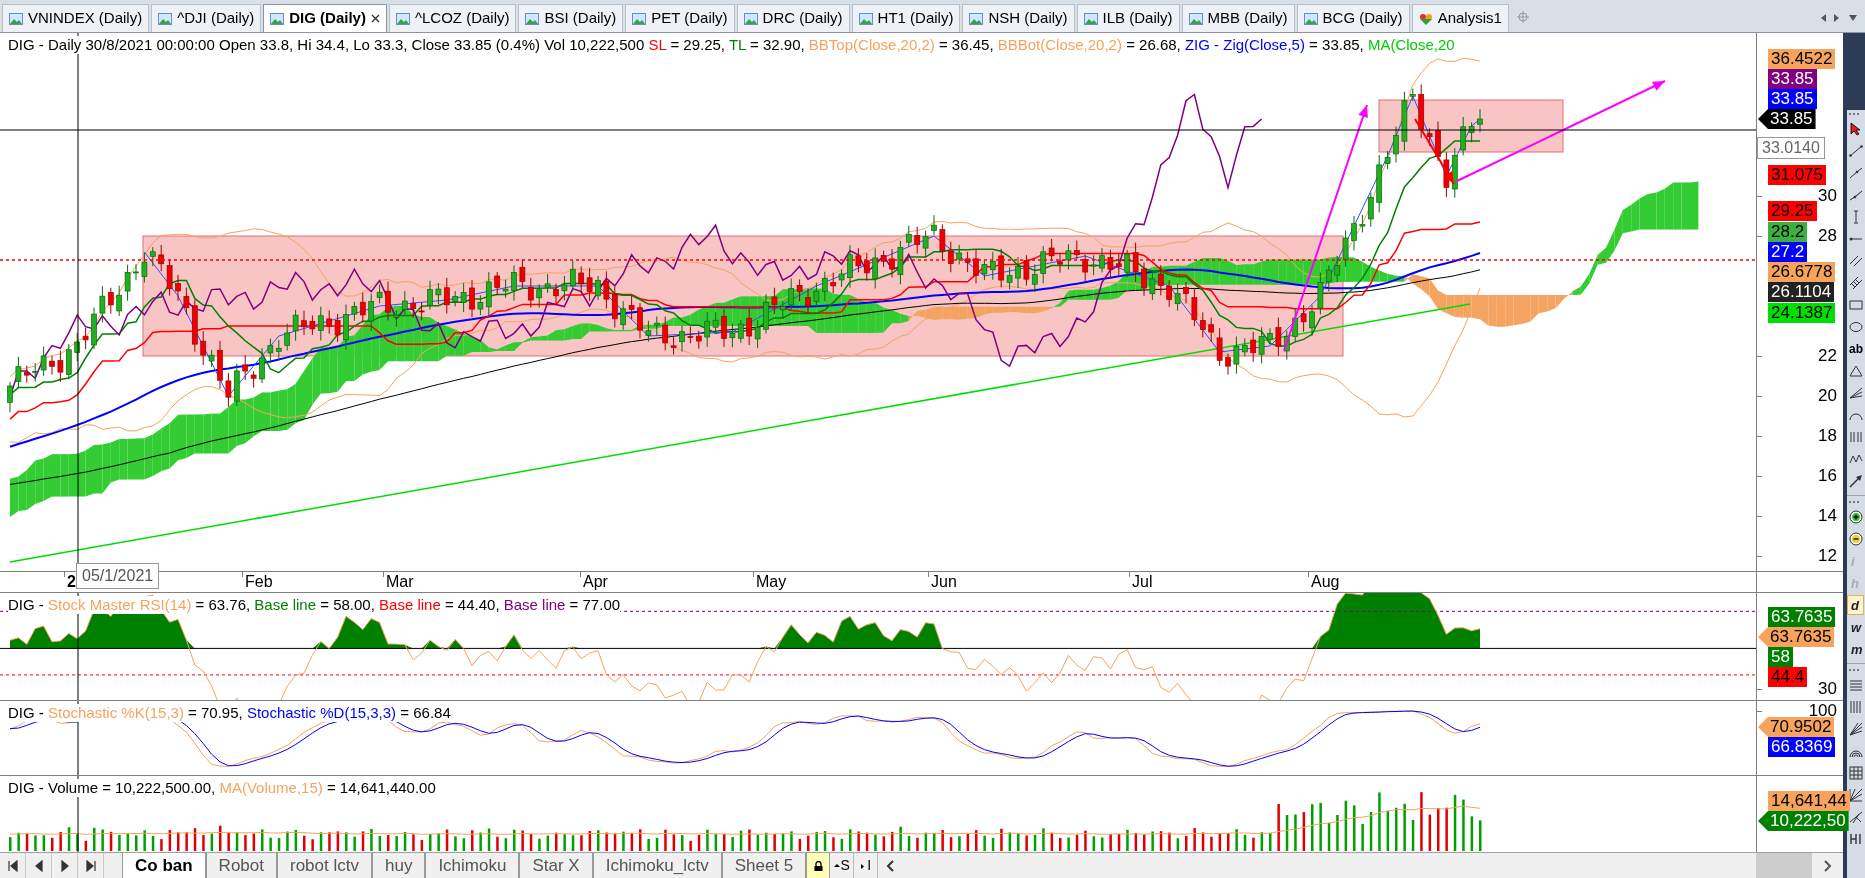 The height and width of the screenshot is (878, 1865). I want to click on sheet-tab: Robot, so click(241, 865).